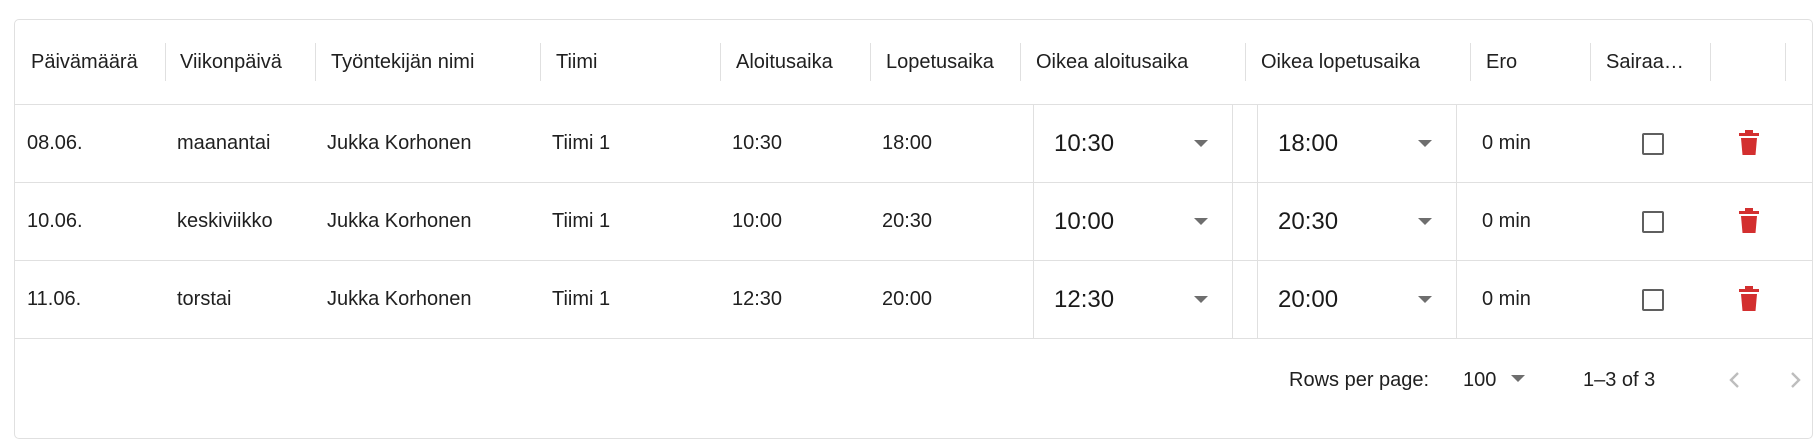 Image resolution: width=1814 pixels, height=439 pixels. Describe the element at coordinates (55, 143) in the screenshot. I see `cell-date: 08.06.` at that location.